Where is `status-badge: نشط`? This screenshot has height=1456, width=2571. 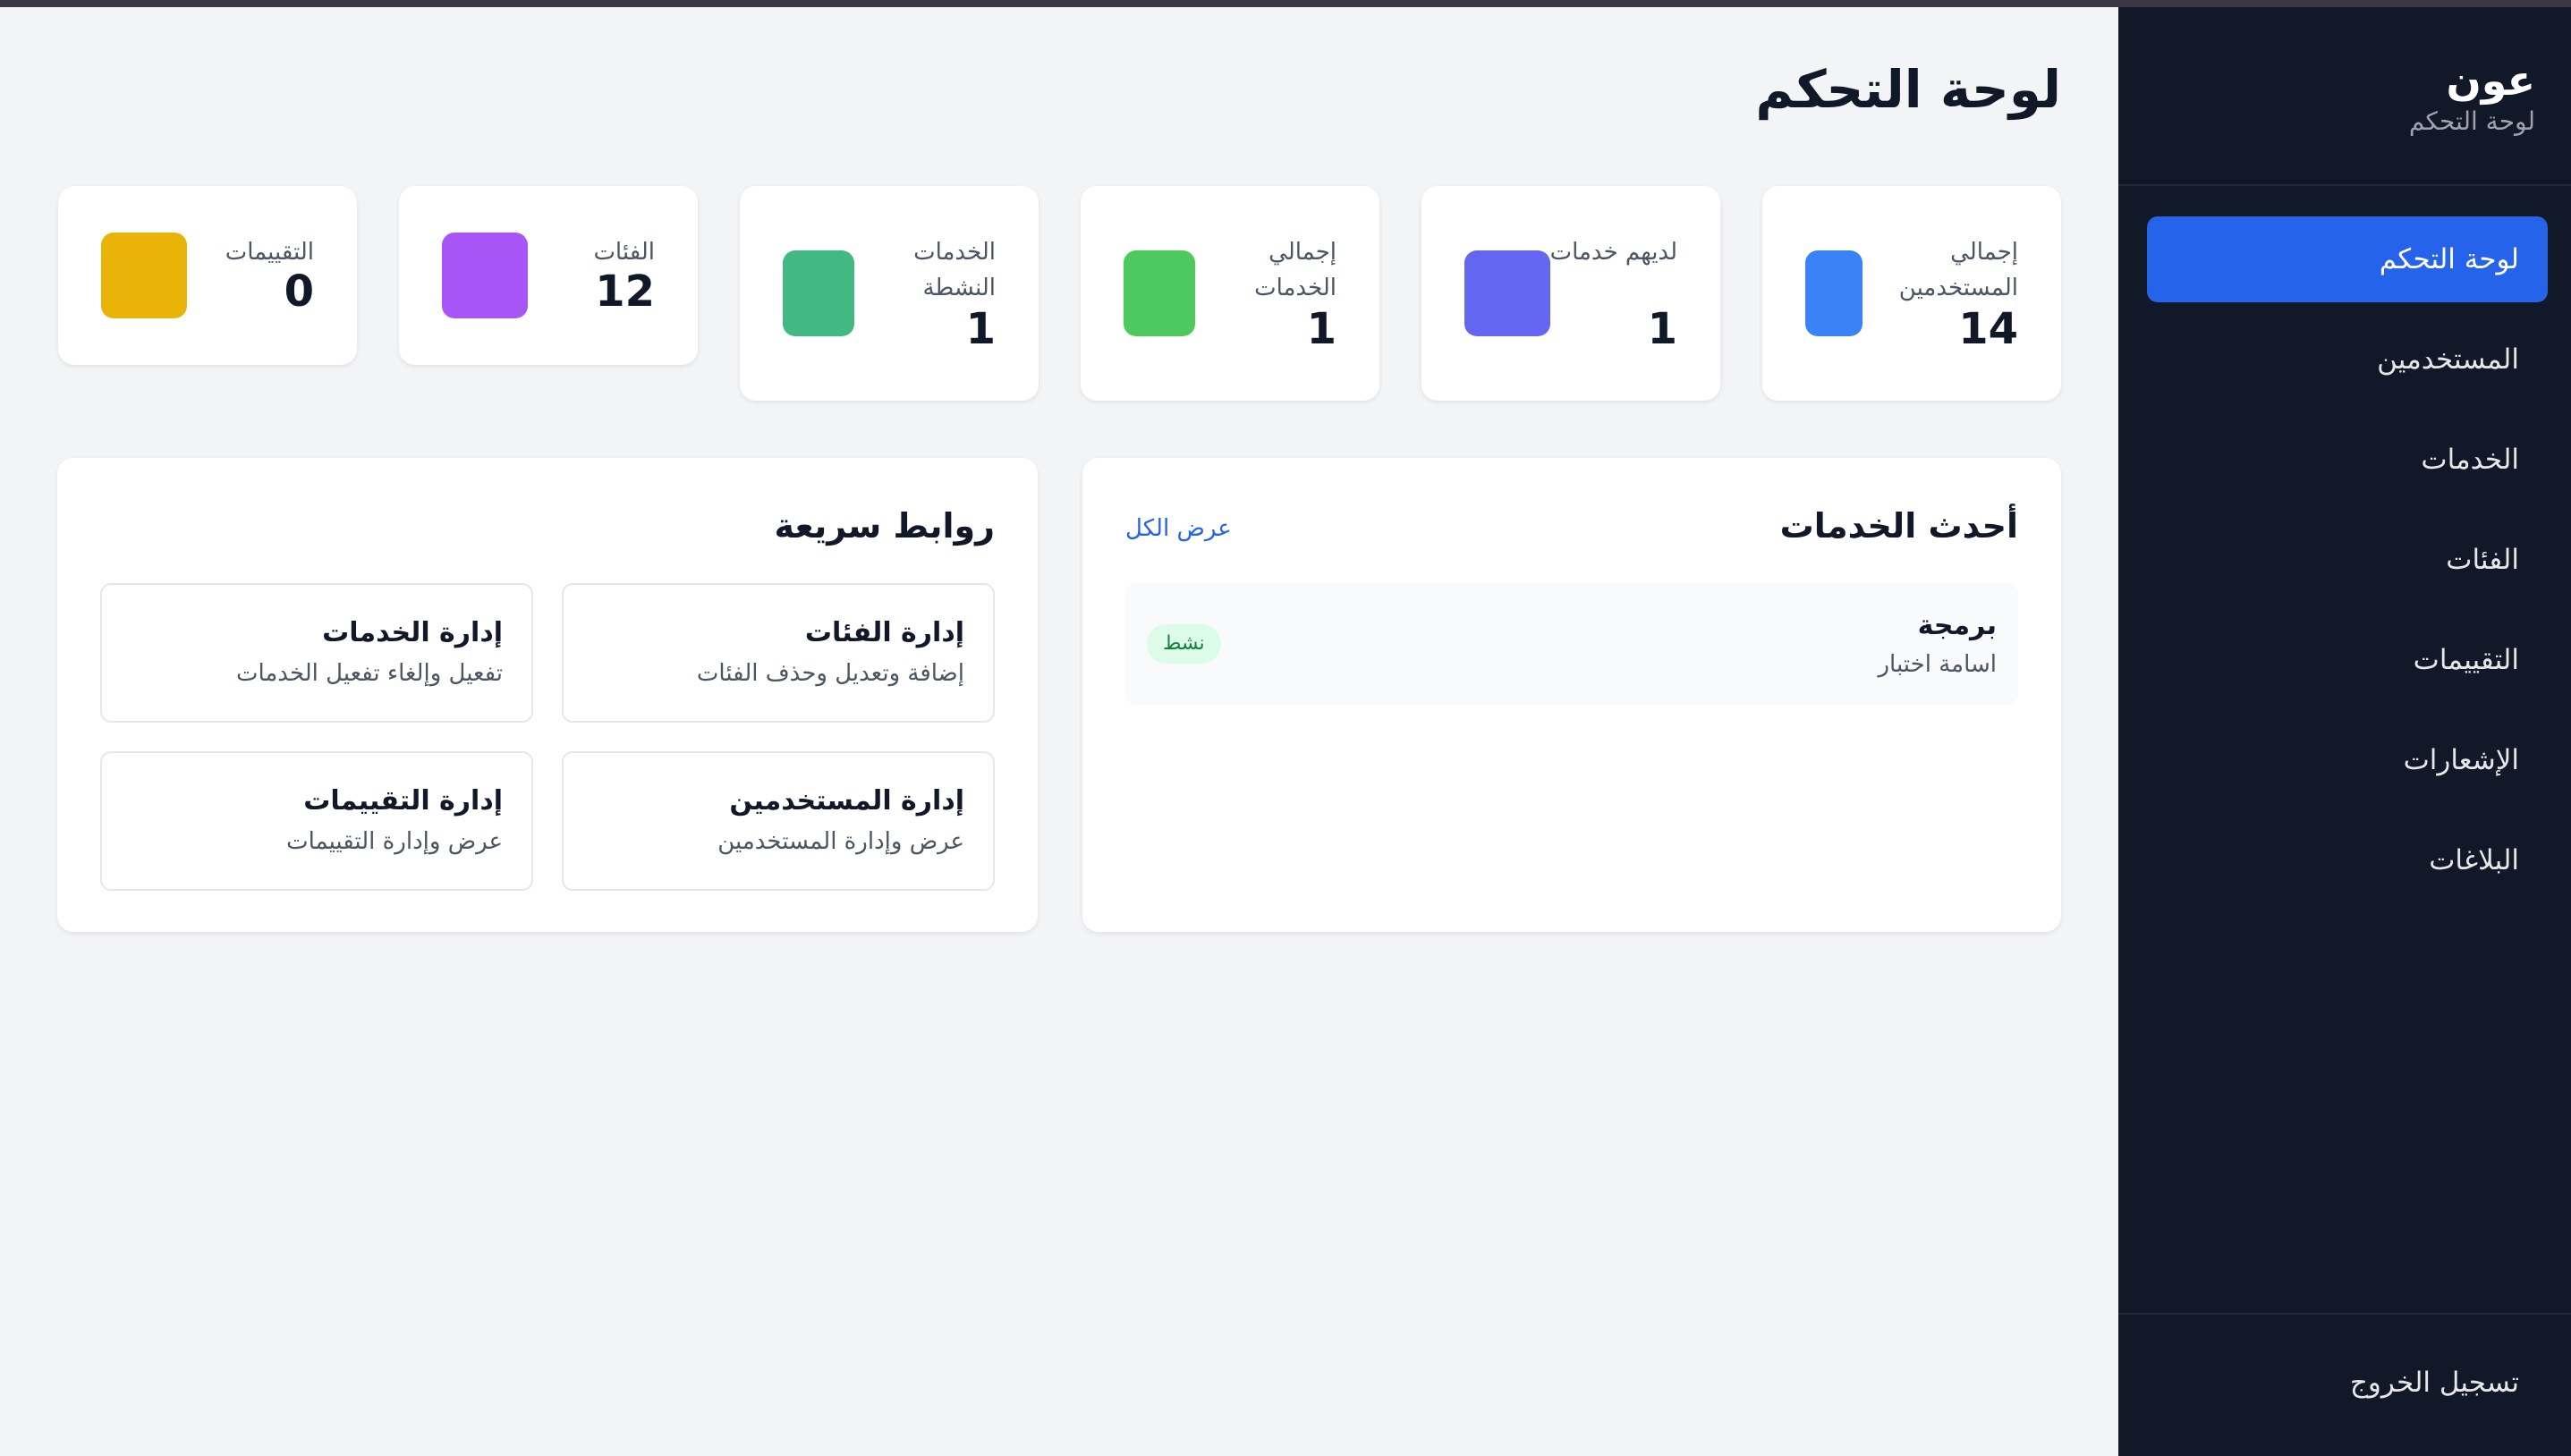
status-badge: نشط is located at coordinates (1184, 644).